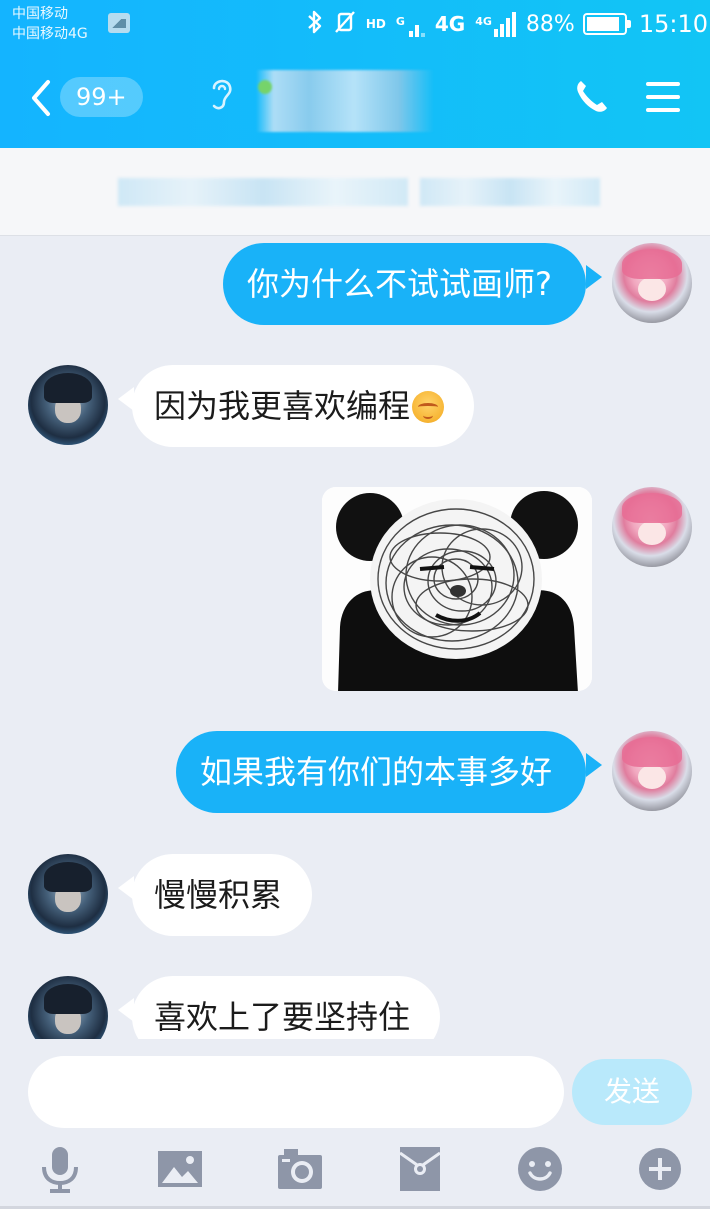 The image size is (710, 1209). I want to click on signal-1-icon, so click(416, 24).